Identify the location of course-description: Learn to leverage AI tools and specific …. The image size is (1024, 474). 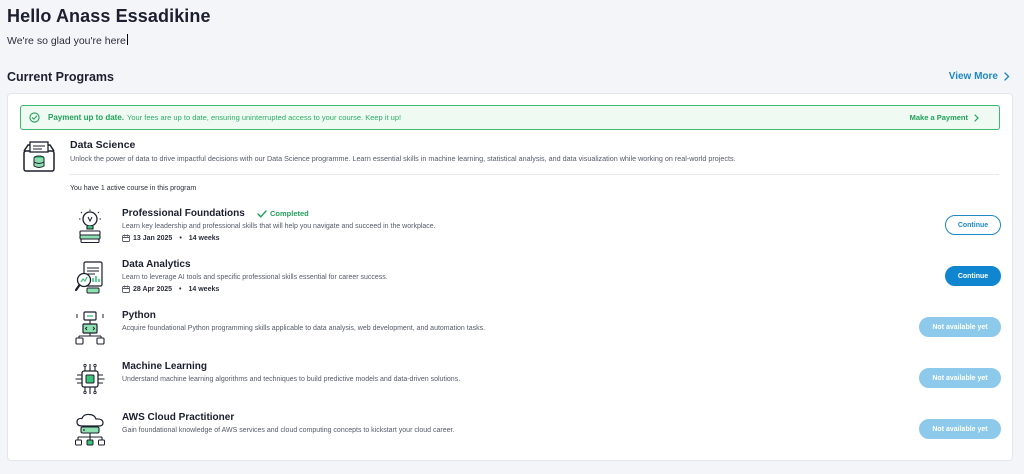
(255, 277).